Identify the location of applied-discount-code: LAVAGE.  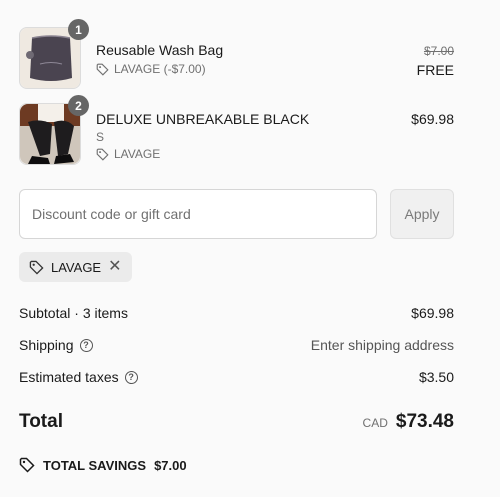
(76, 267).